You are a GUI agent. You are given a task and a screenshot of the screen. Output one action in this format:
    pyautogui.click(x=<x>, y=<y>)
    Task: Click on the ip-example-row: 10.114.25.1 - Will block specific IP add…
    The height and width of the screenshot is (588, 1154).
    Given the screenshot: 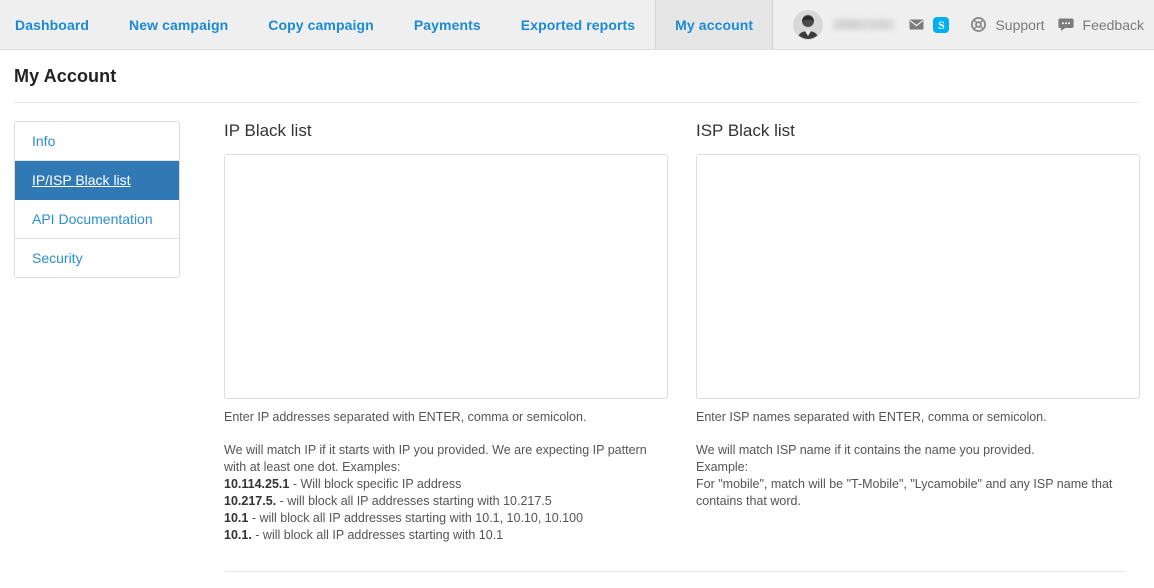 What is the action you would take?
    pyautogui.click(x=446, y=484)
    